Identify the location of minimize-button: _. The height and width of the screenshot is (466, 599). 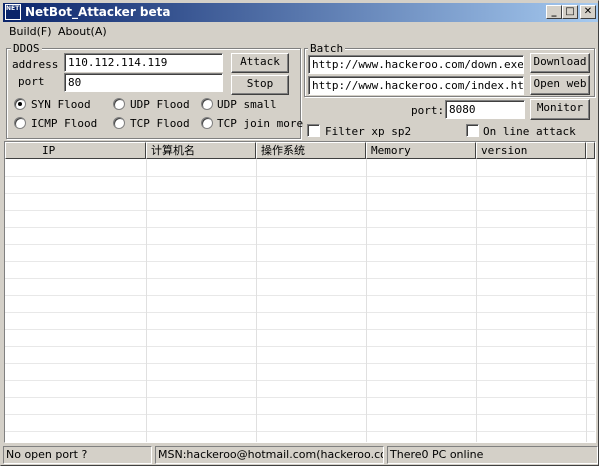
(554, 12).